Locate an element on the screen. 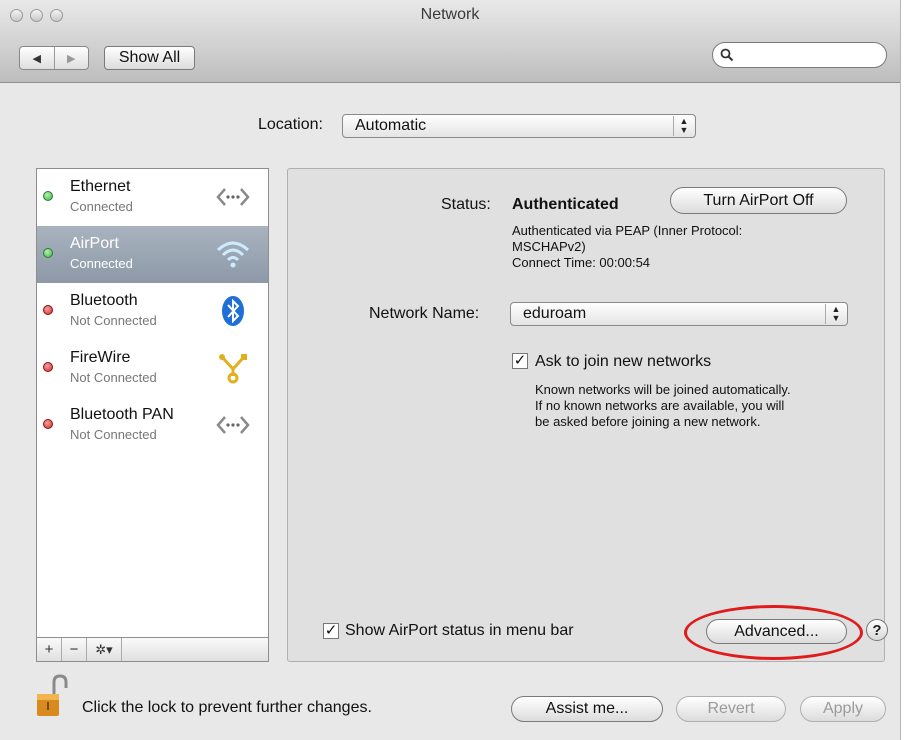  window-title: Network is located at coordinates (450, 14).